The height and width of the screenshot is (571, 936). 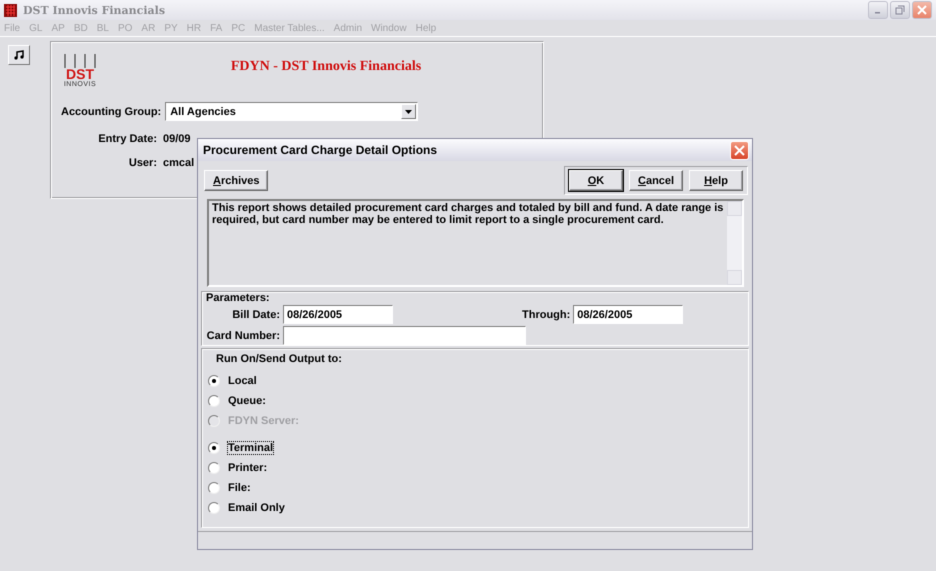 I want to click on window-title: DST Innovis Financials, so click(x=94, y=10).